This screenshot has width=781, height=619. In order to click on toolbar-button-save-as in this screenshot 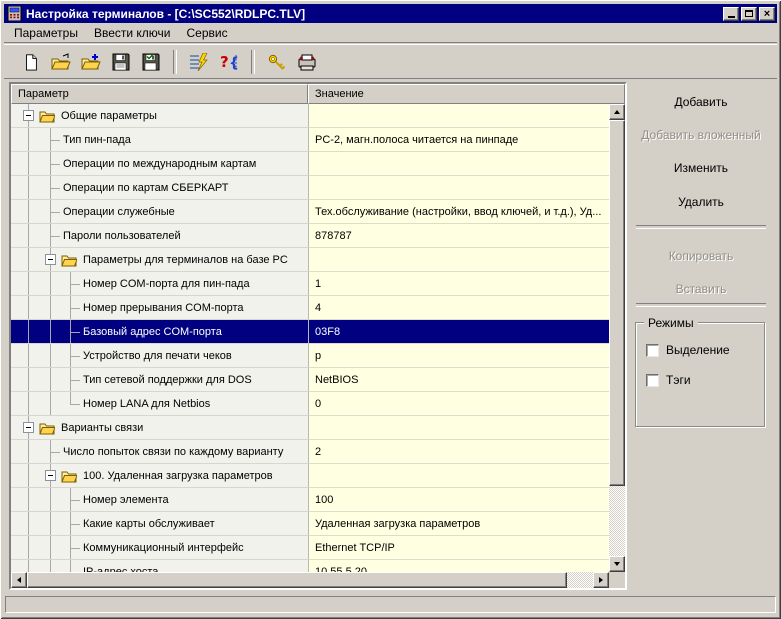, I will do `click(151, 62)`.